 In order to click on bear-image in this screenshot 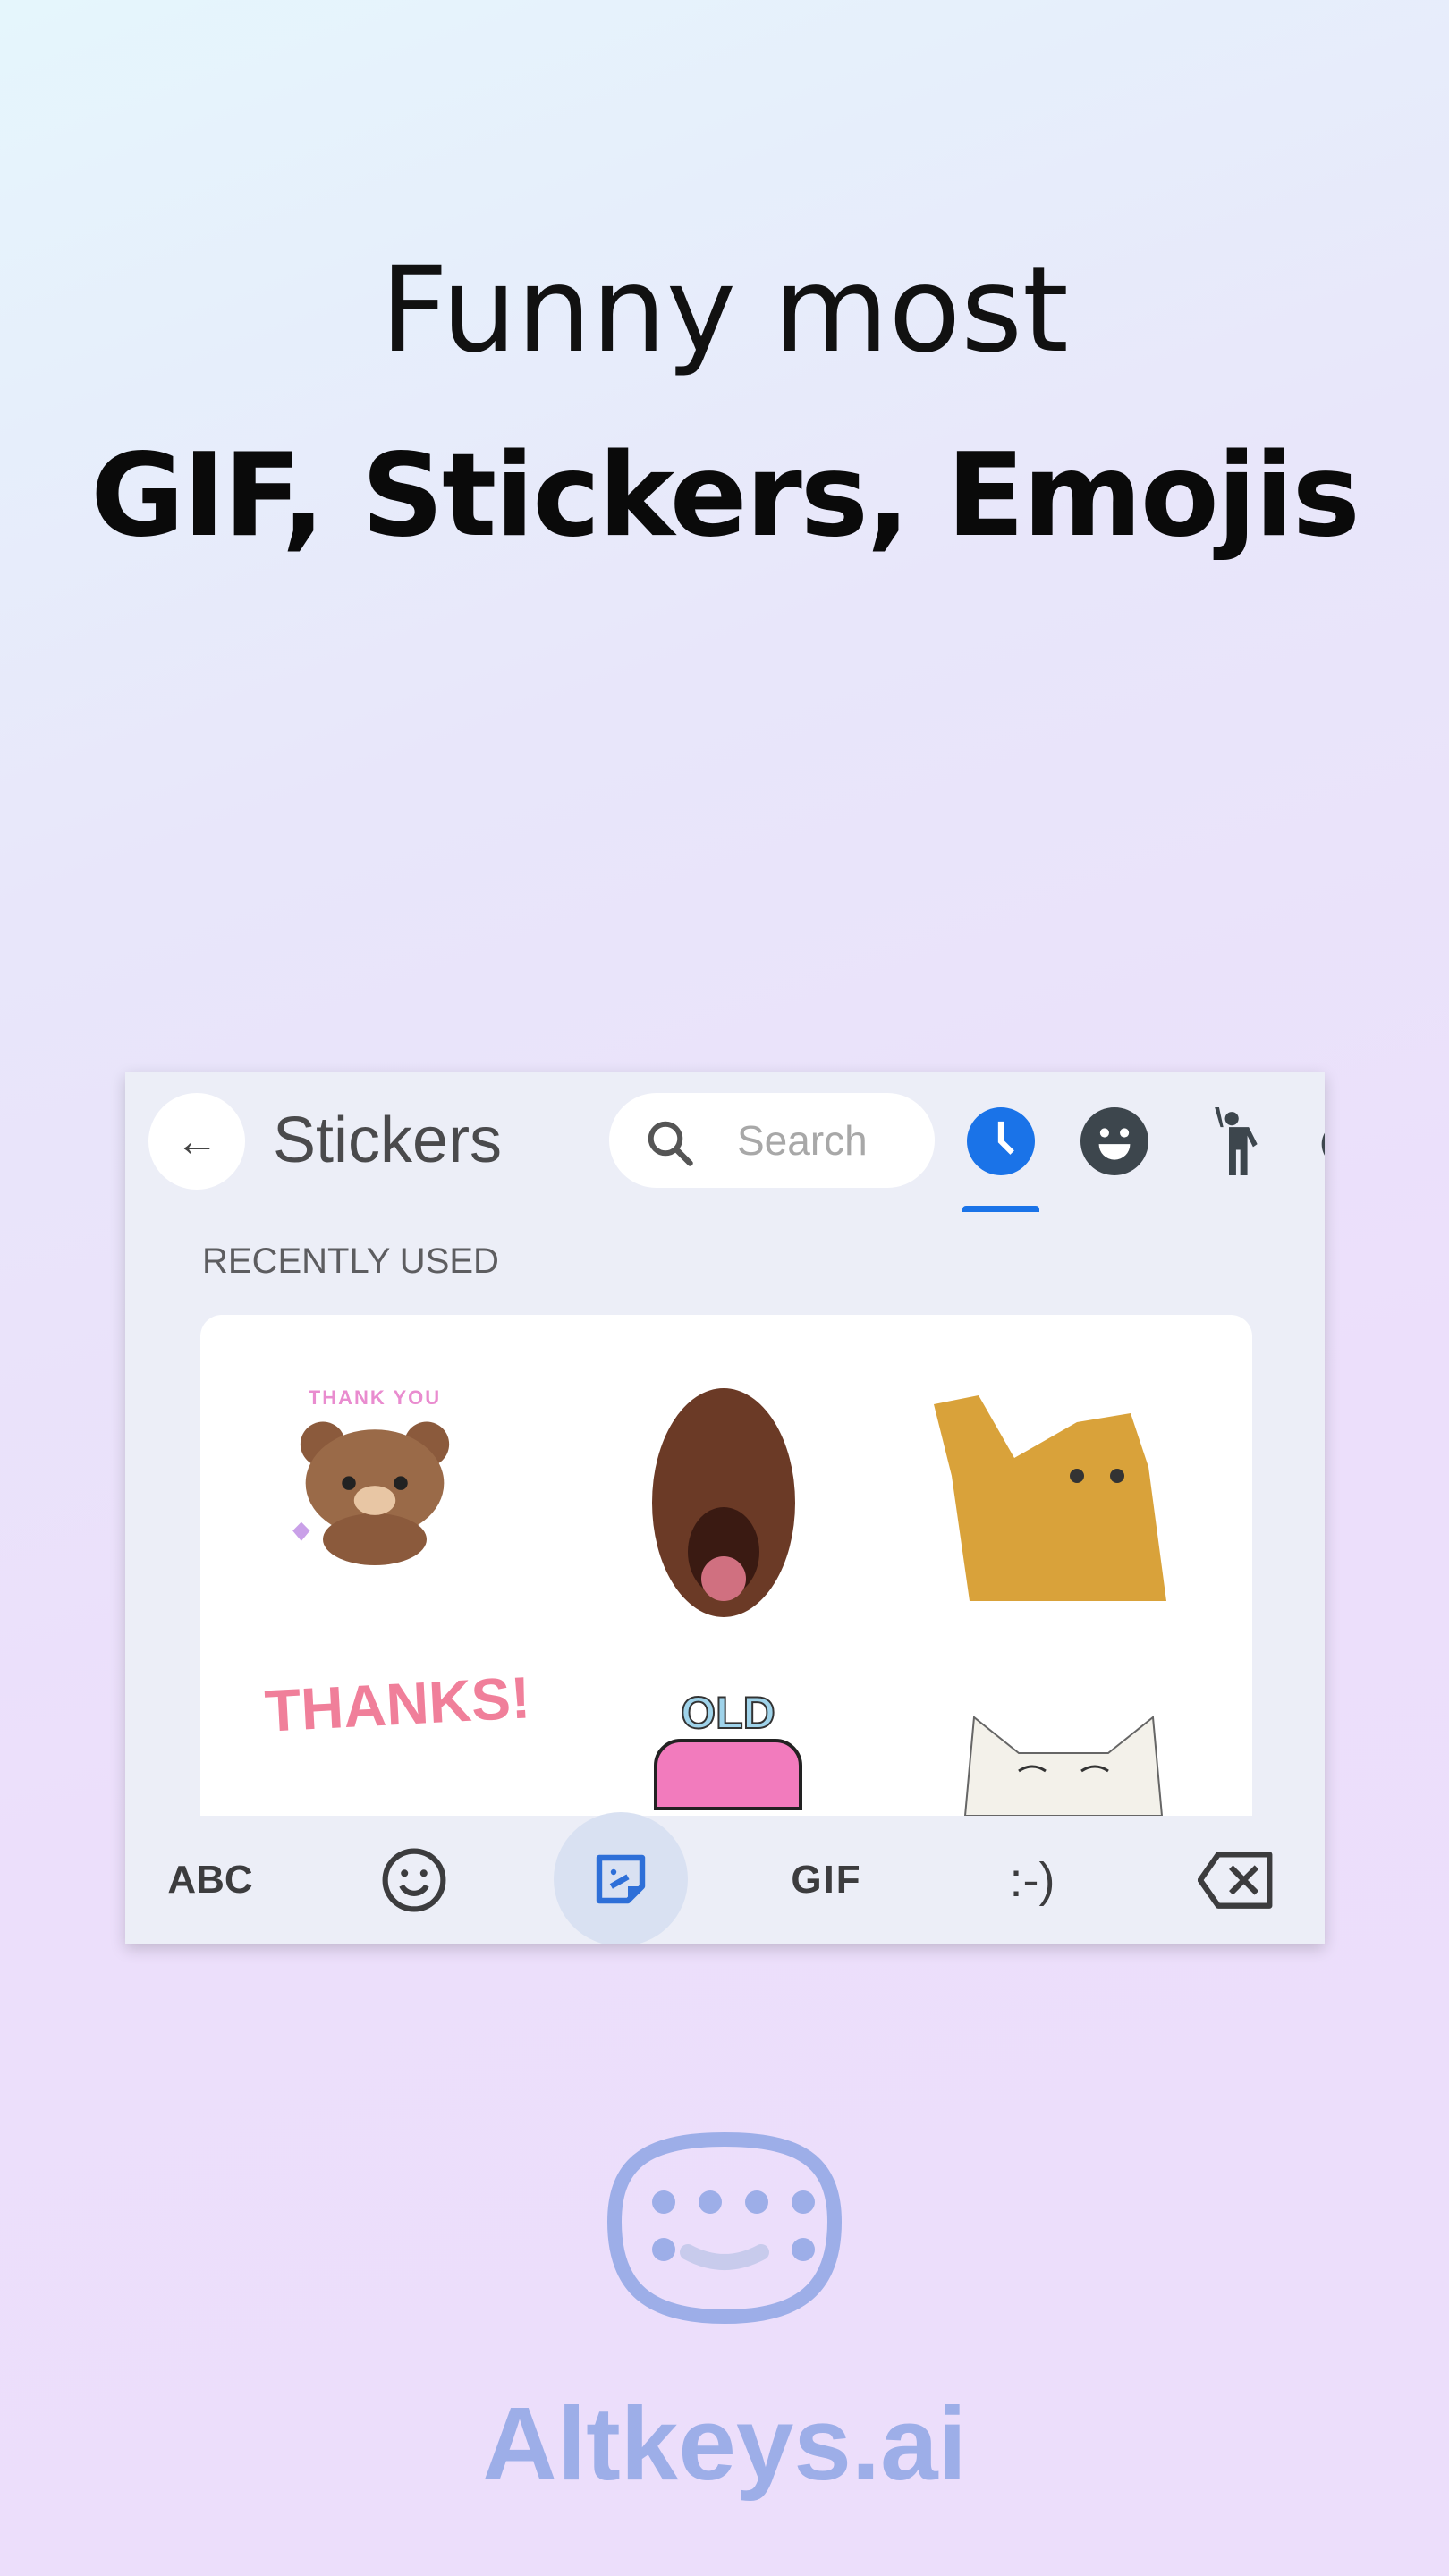, I will do `click(371, 1493)`.